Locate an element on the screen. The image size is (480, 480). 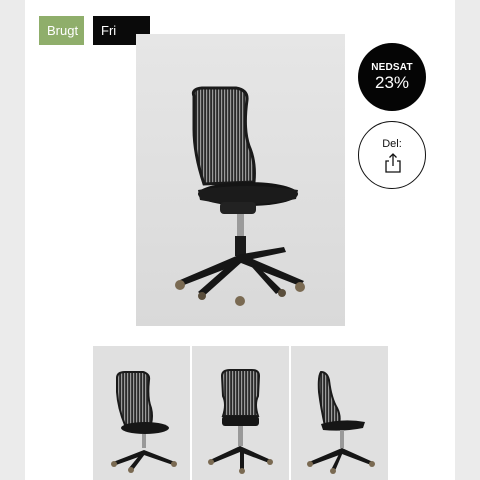
share-button: Del: is located at coordinates (392, 155).